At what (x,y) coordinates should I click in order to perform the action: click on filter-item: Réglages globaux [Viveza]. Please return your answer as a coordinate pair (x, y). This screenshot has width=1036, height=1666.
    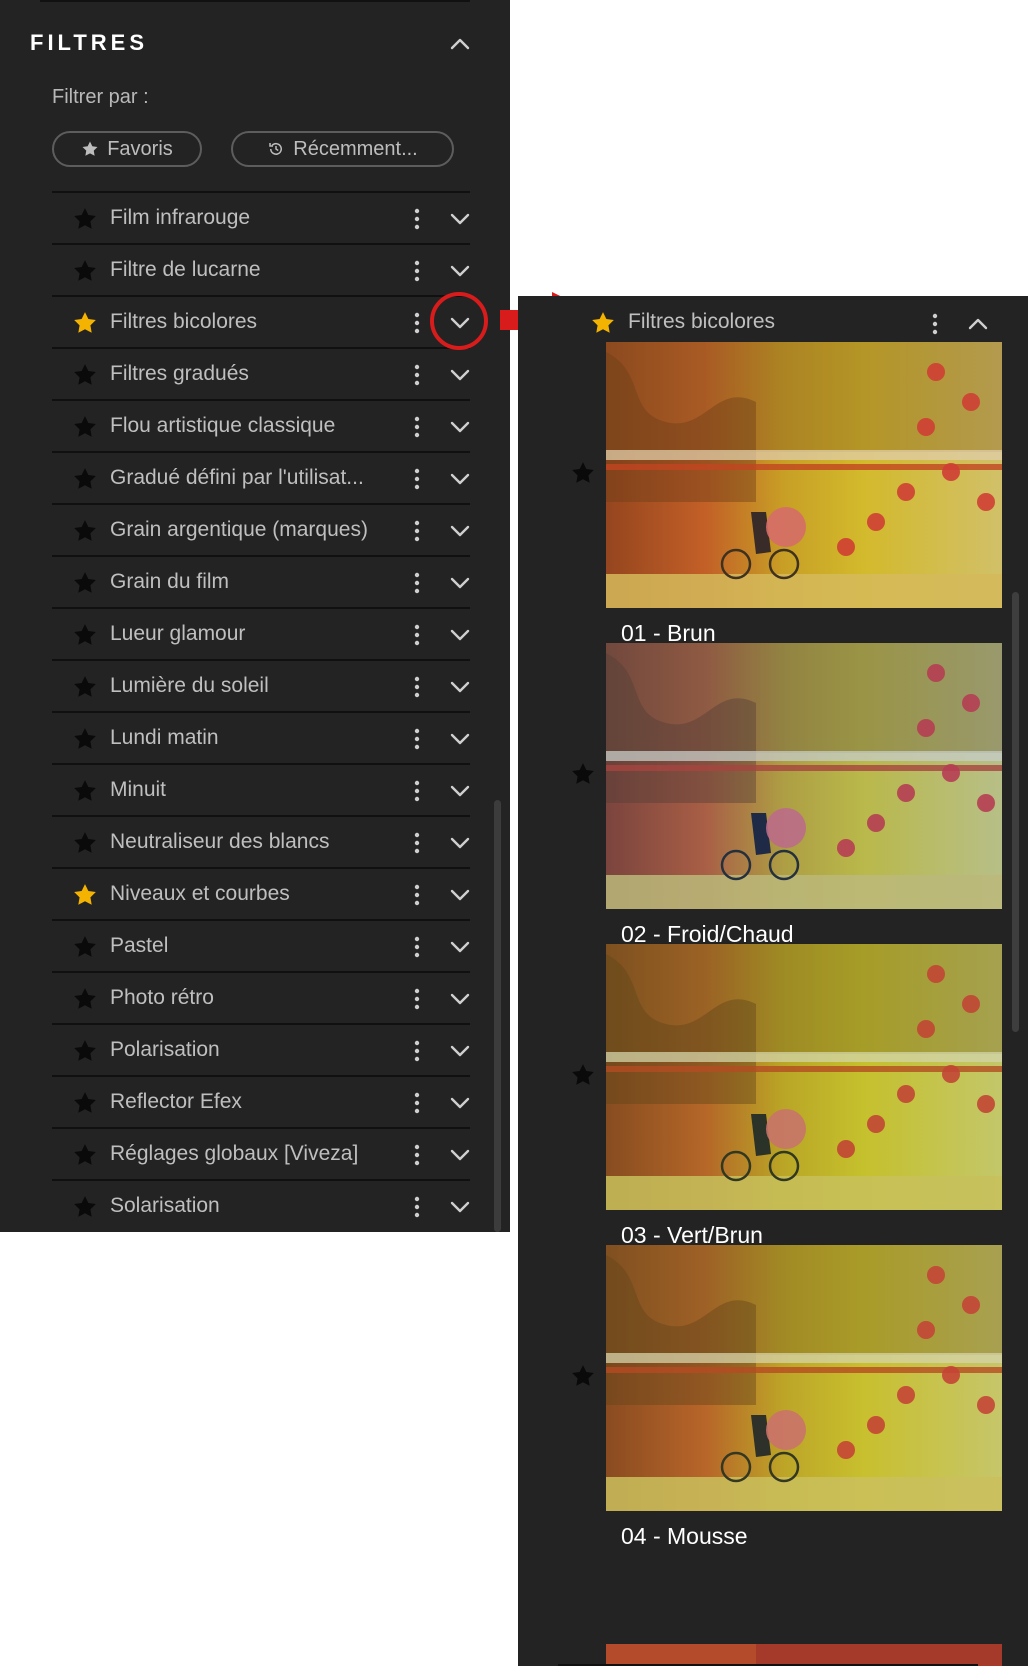
    Looking at the image, I should click on (261, 1153).